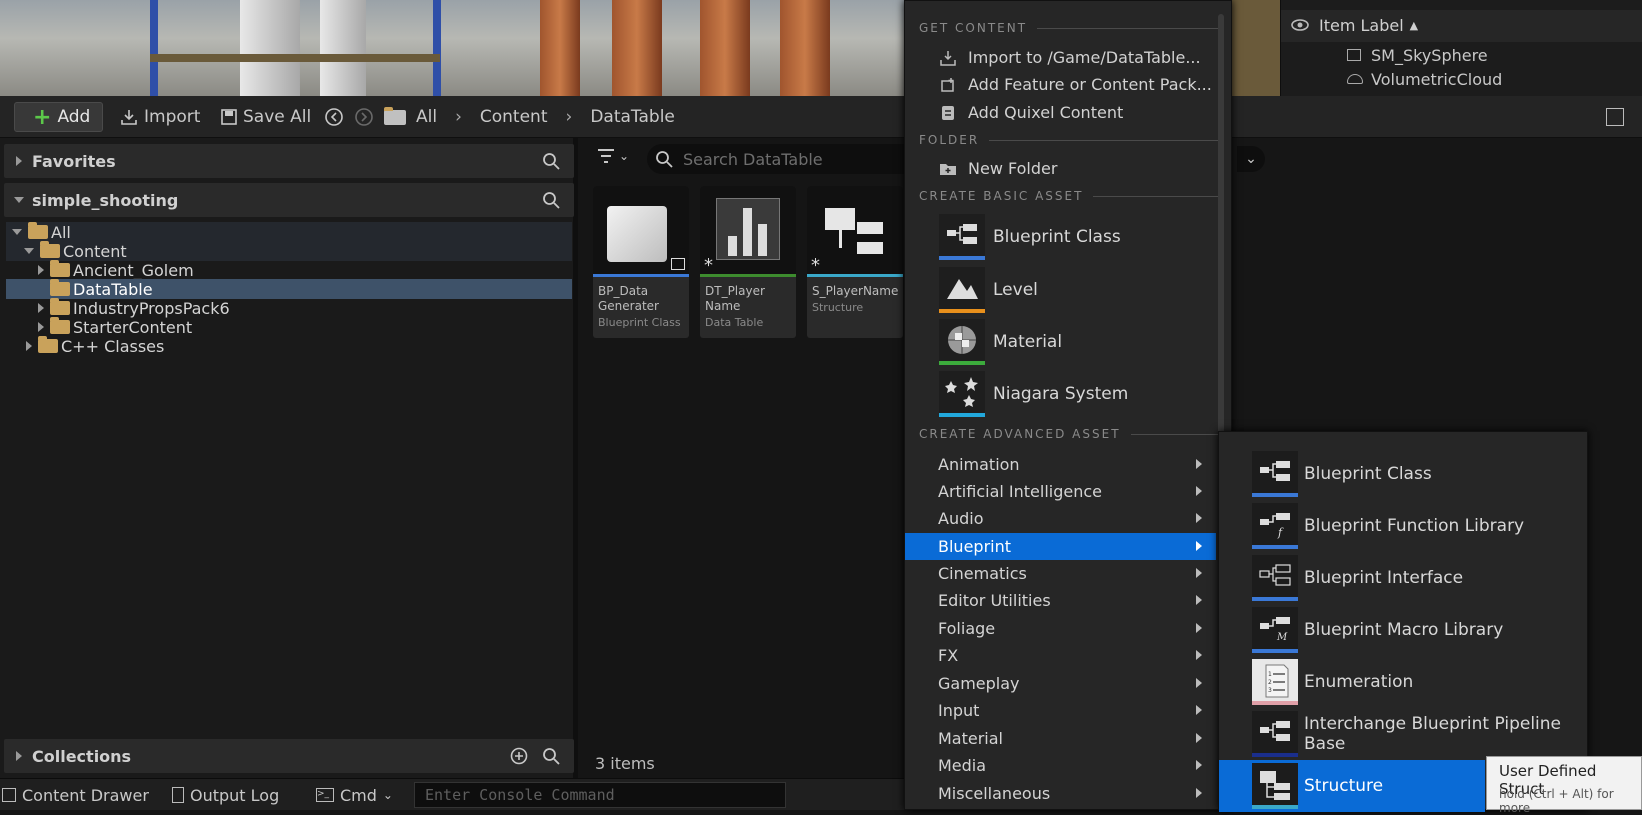  I want to click on content-drawer-button: Content Drawer, so click(74, 795).